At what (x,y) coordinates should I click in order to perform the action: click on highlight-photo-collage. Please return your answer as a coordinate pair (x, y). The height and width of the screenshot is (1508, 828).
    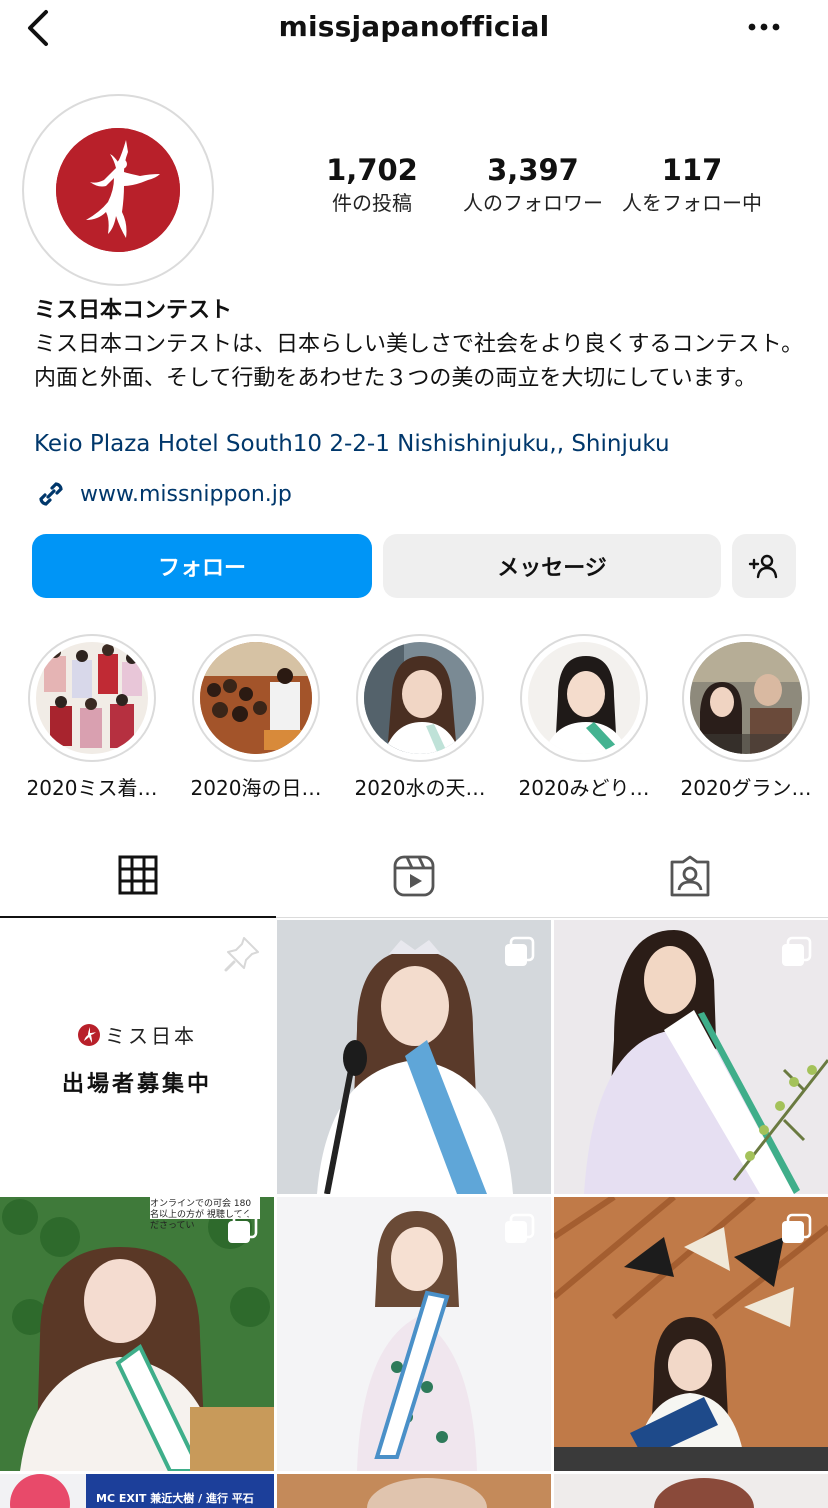
    Looking at the image, I should click on (92, 698).